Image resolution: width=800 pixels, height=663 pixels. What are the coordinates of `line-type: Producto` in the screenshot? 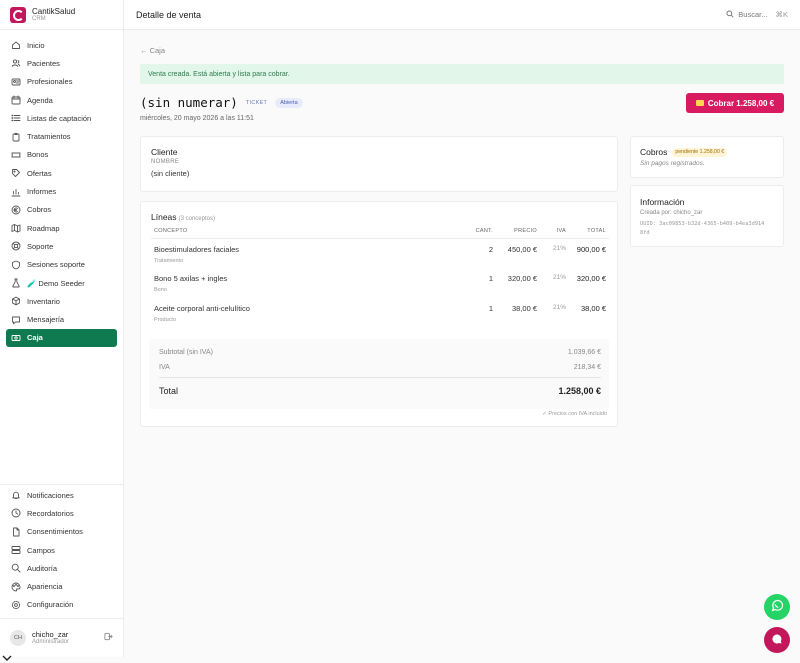 It's located at (165, 320).